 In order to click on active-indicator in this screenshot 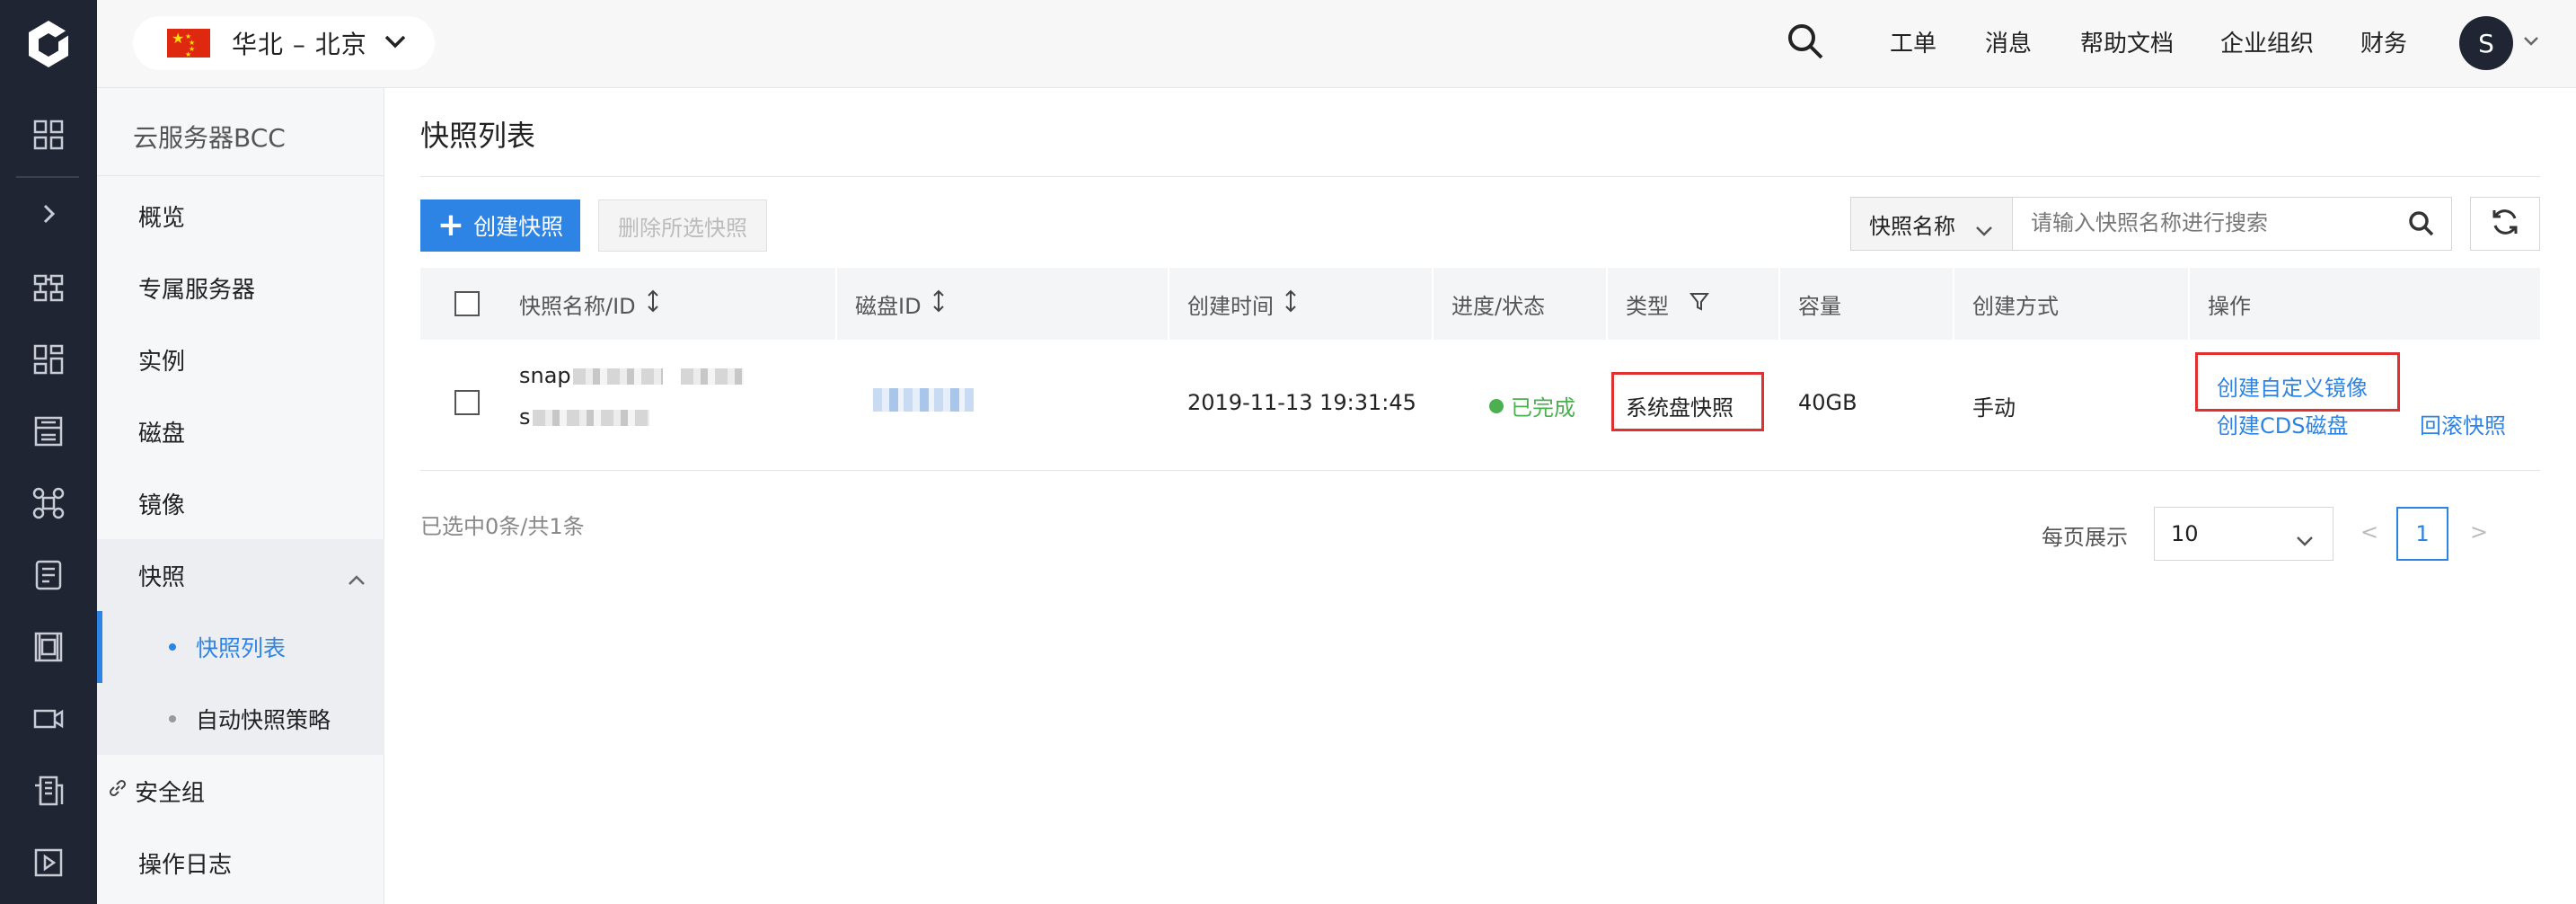, I will do `click(99, 647)`.